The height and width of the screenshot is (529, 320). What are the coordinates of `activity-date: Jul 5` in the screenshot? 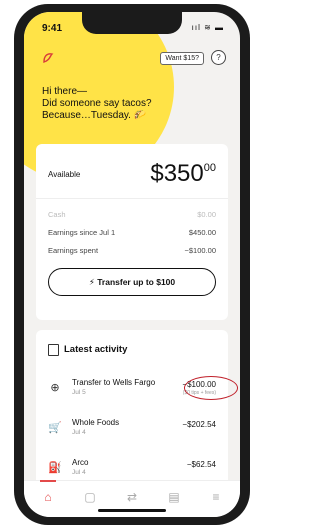 It's located at (79, 392).